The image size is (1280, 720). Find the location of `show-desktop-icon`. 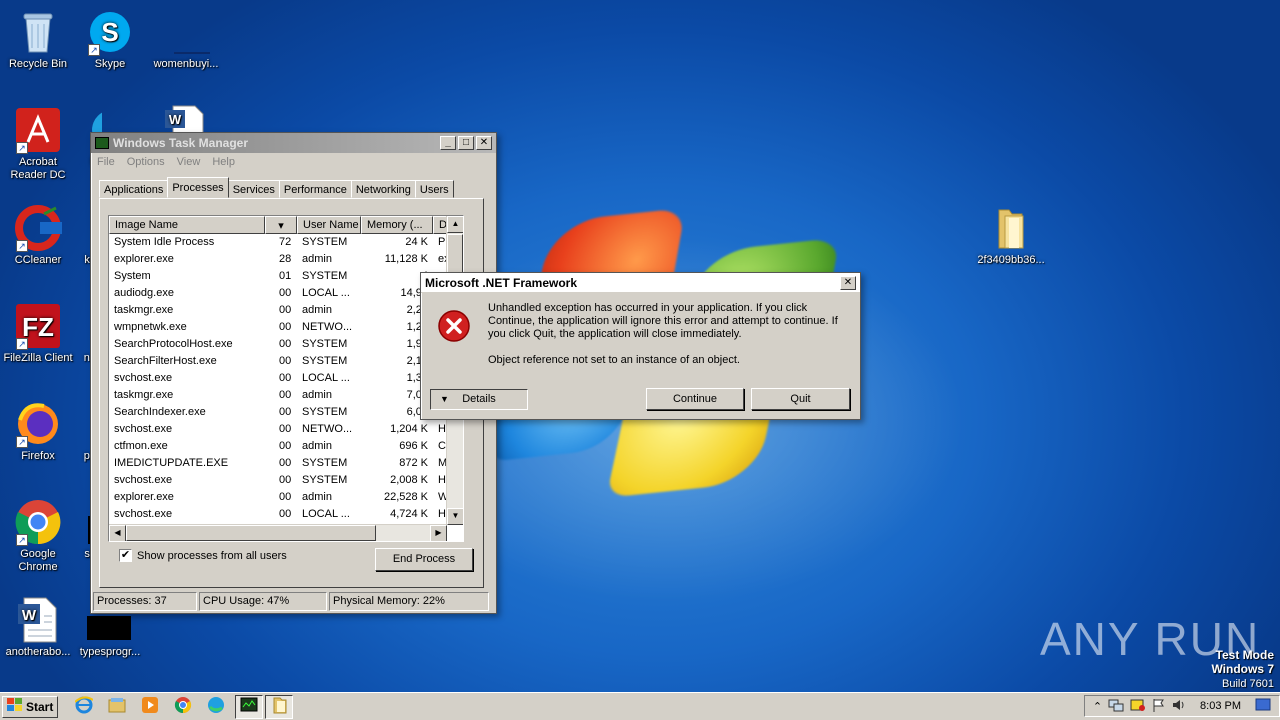

show-desktop-icon is located at coordinates (1263, 706).